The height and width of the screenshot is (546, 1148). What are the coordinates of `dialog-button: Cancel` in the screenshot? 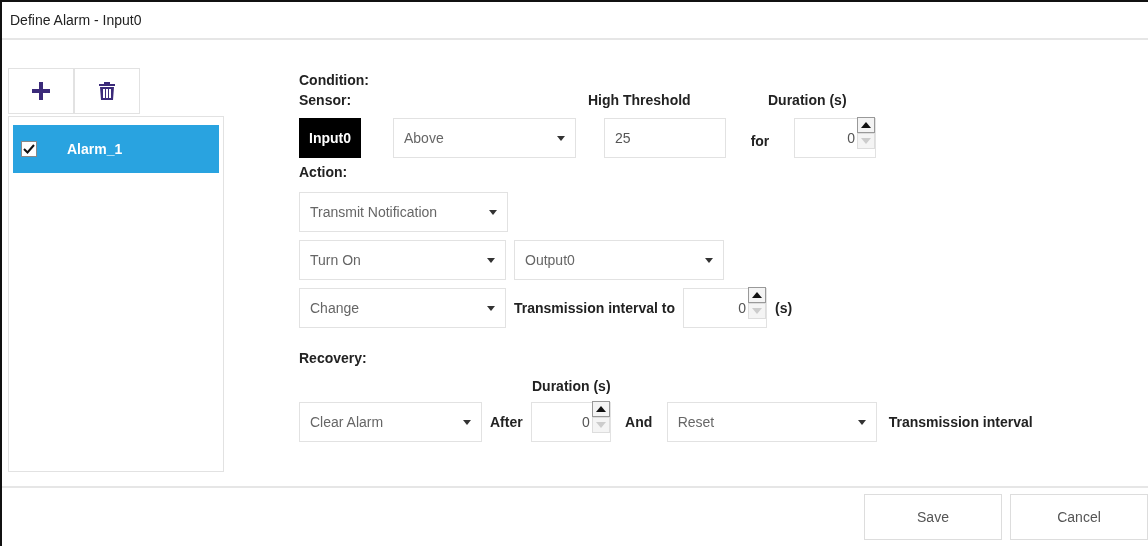 It's located at (1079, 517).